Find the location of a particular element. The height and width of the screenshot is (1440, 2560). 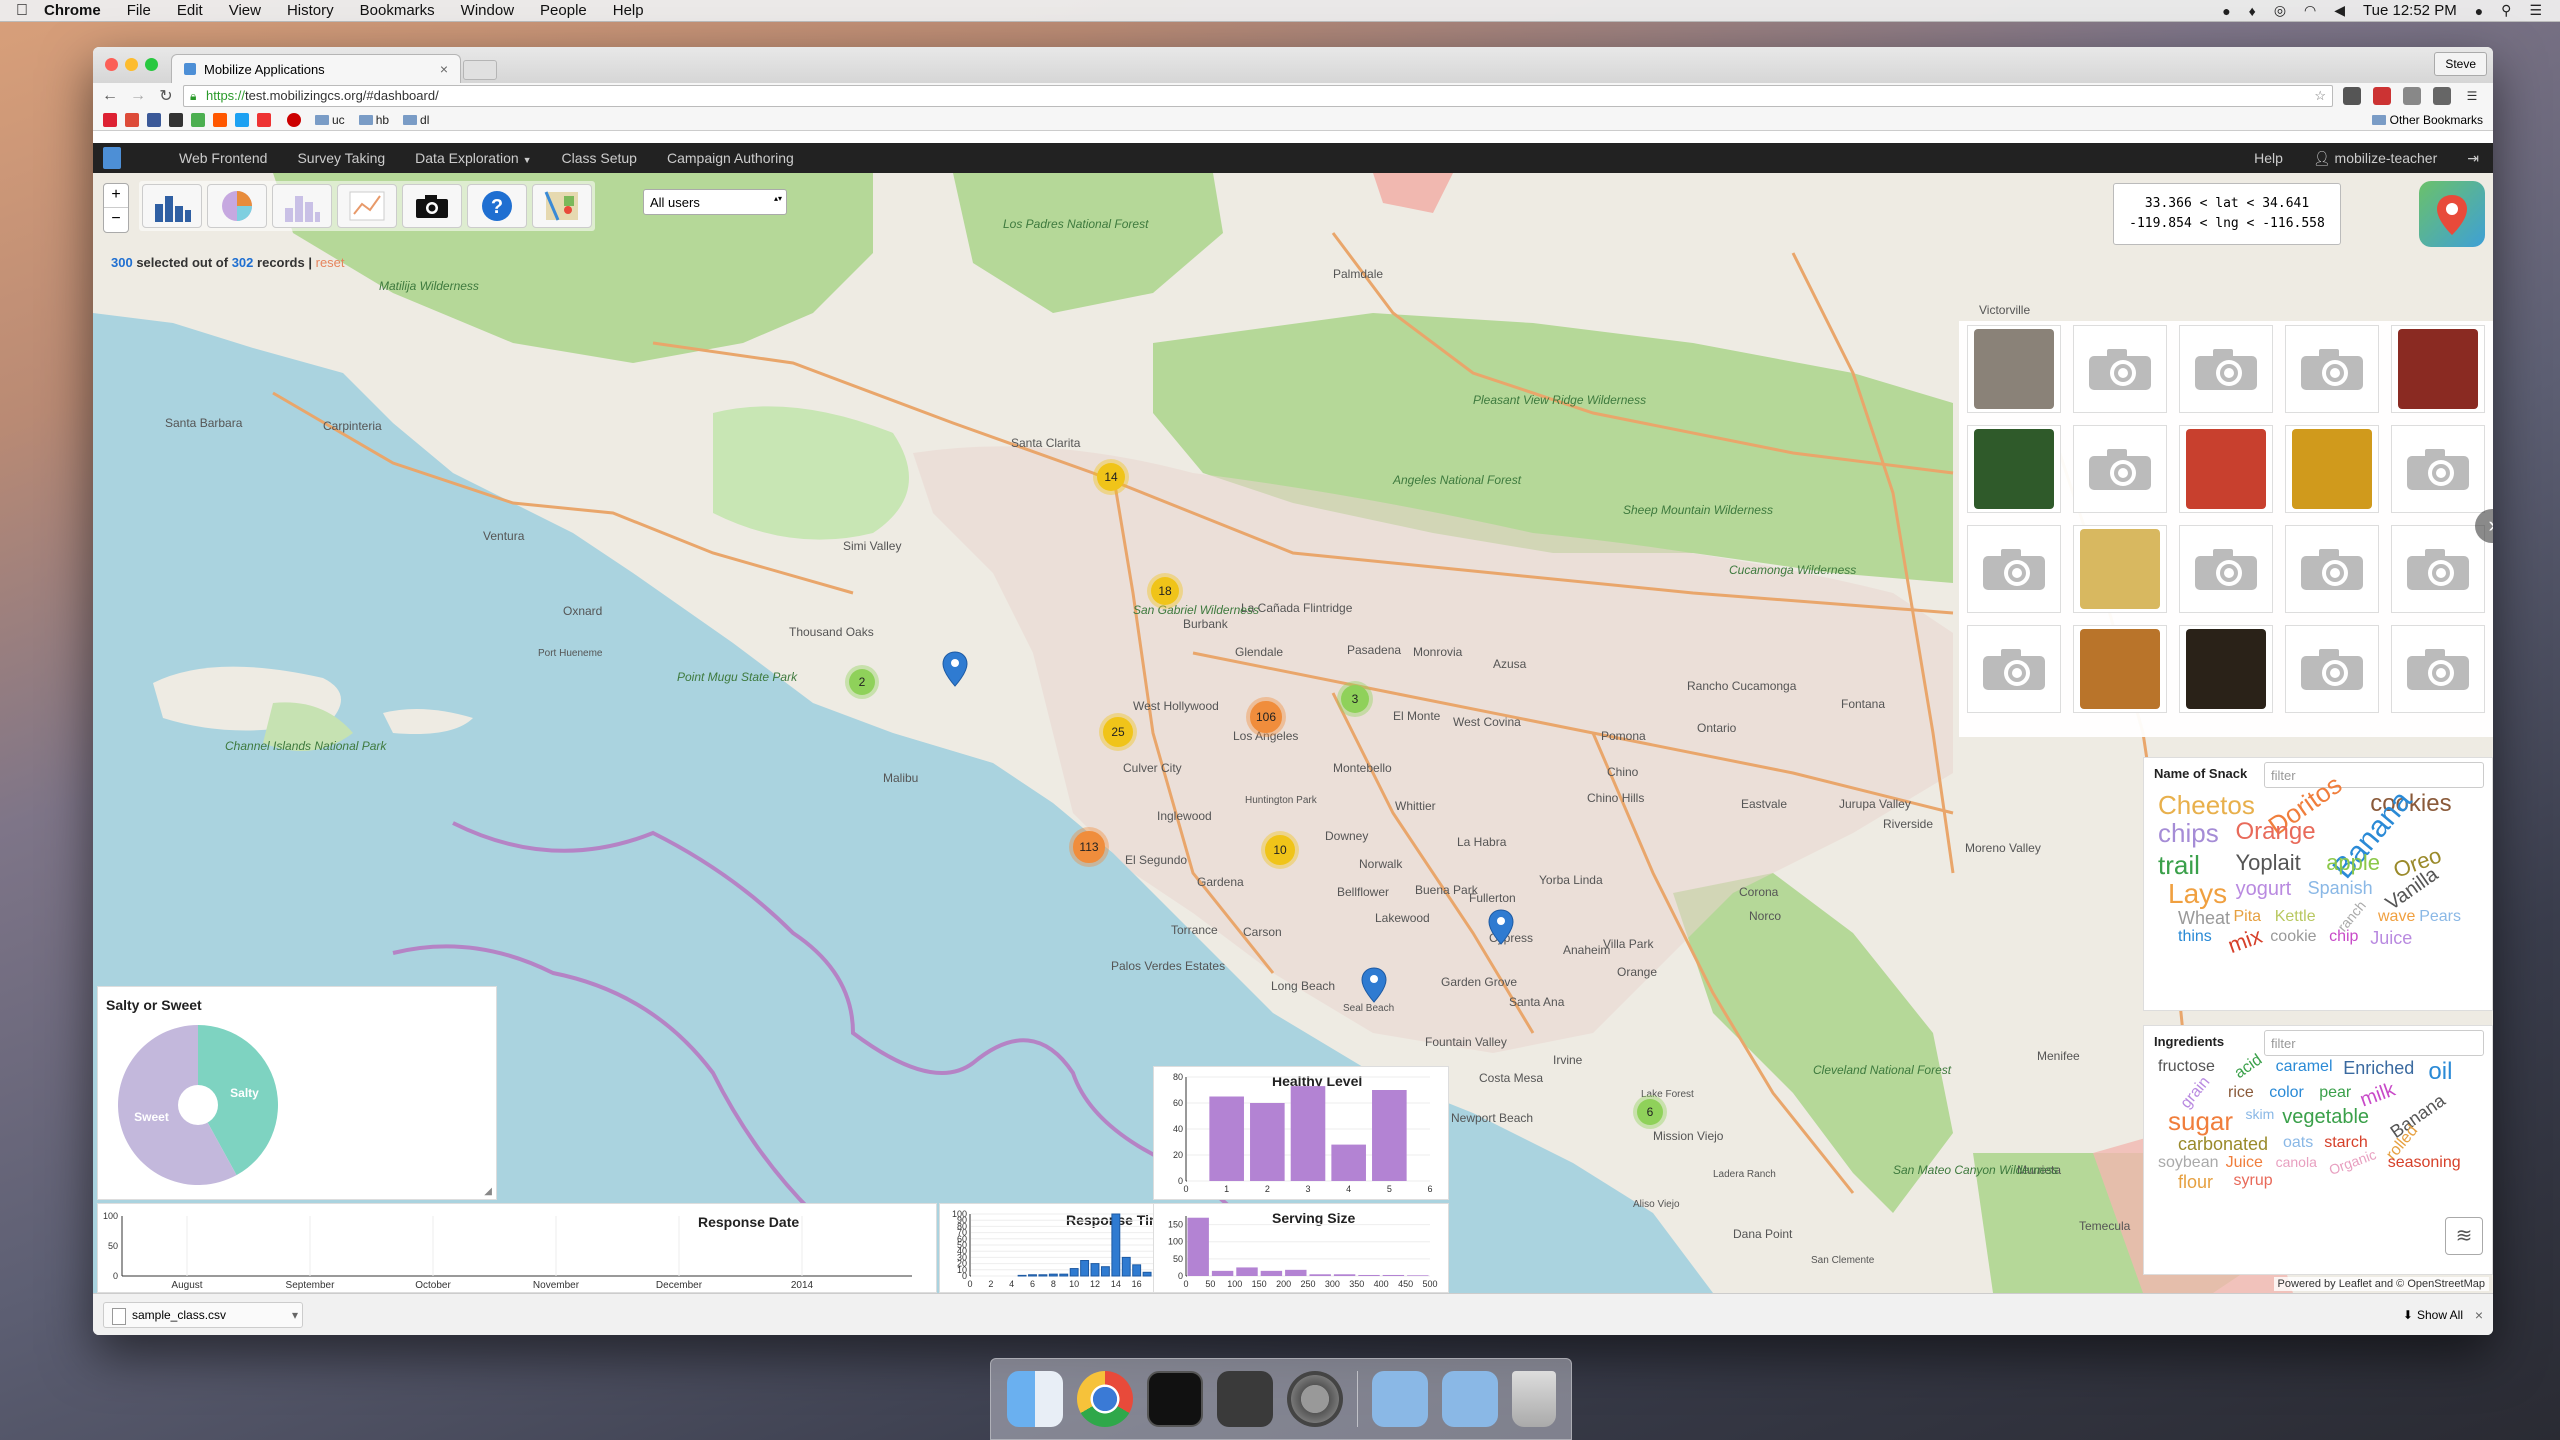

notification-icon: ♦ is located at coordinates (2252, 11).